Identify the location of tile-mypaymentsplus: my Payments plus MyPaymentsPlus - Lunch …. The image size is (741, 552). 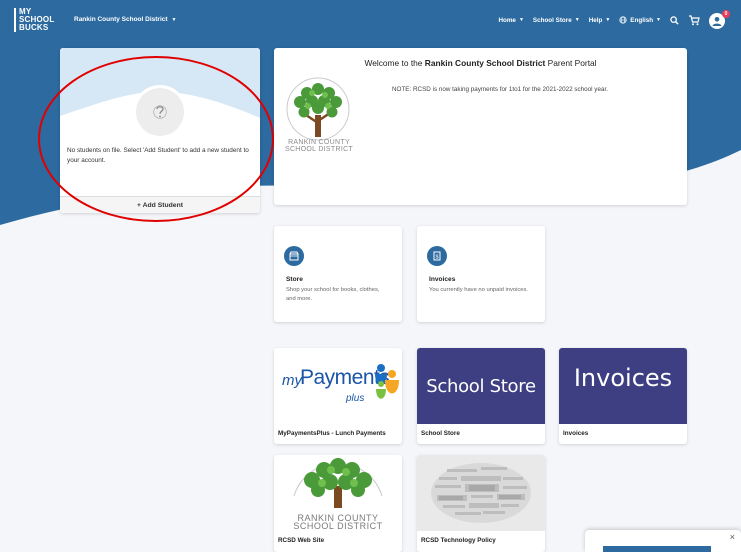
(338, 396).